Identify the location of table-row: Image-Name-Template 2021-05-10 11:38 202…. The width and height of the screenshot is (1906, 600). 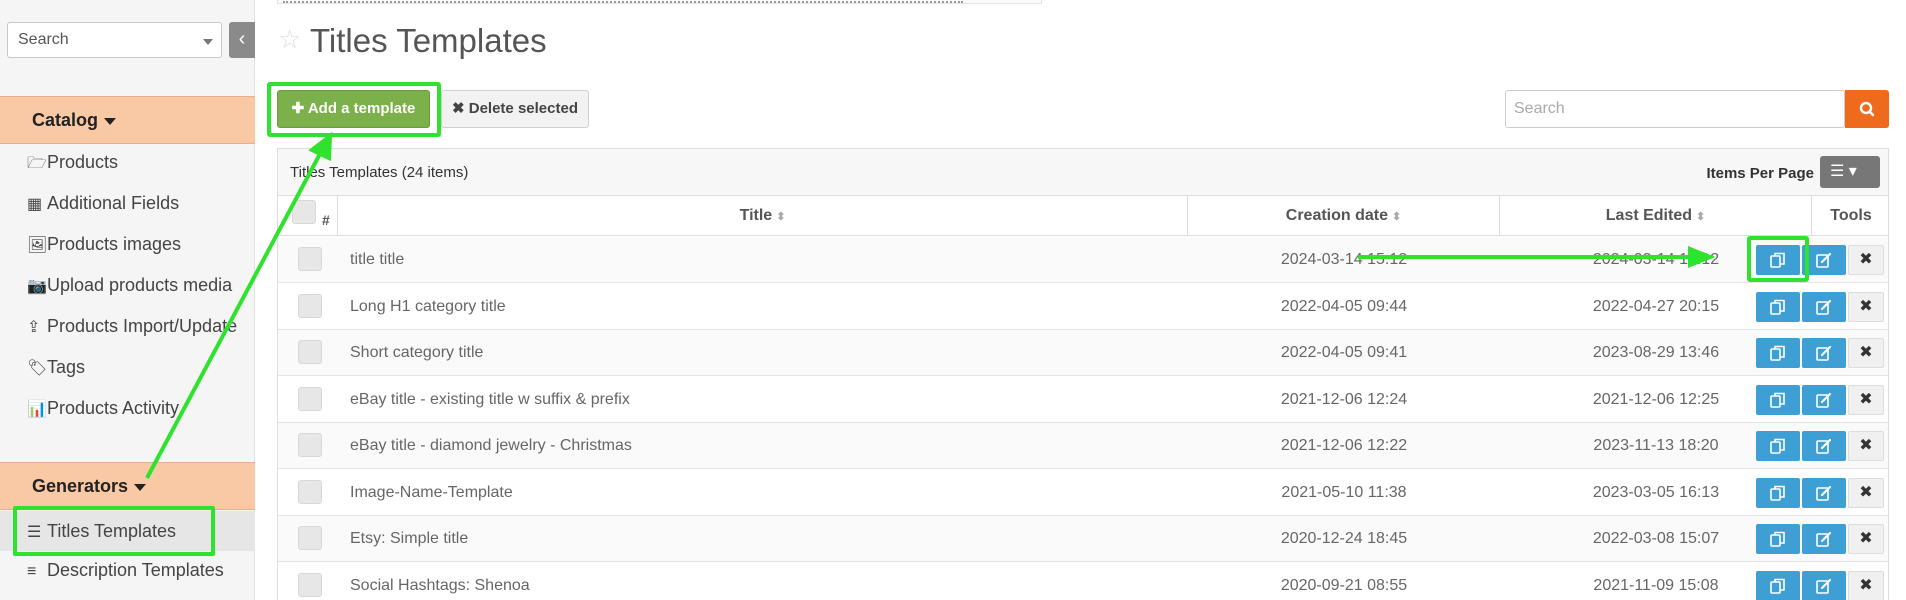
(1083, 493).